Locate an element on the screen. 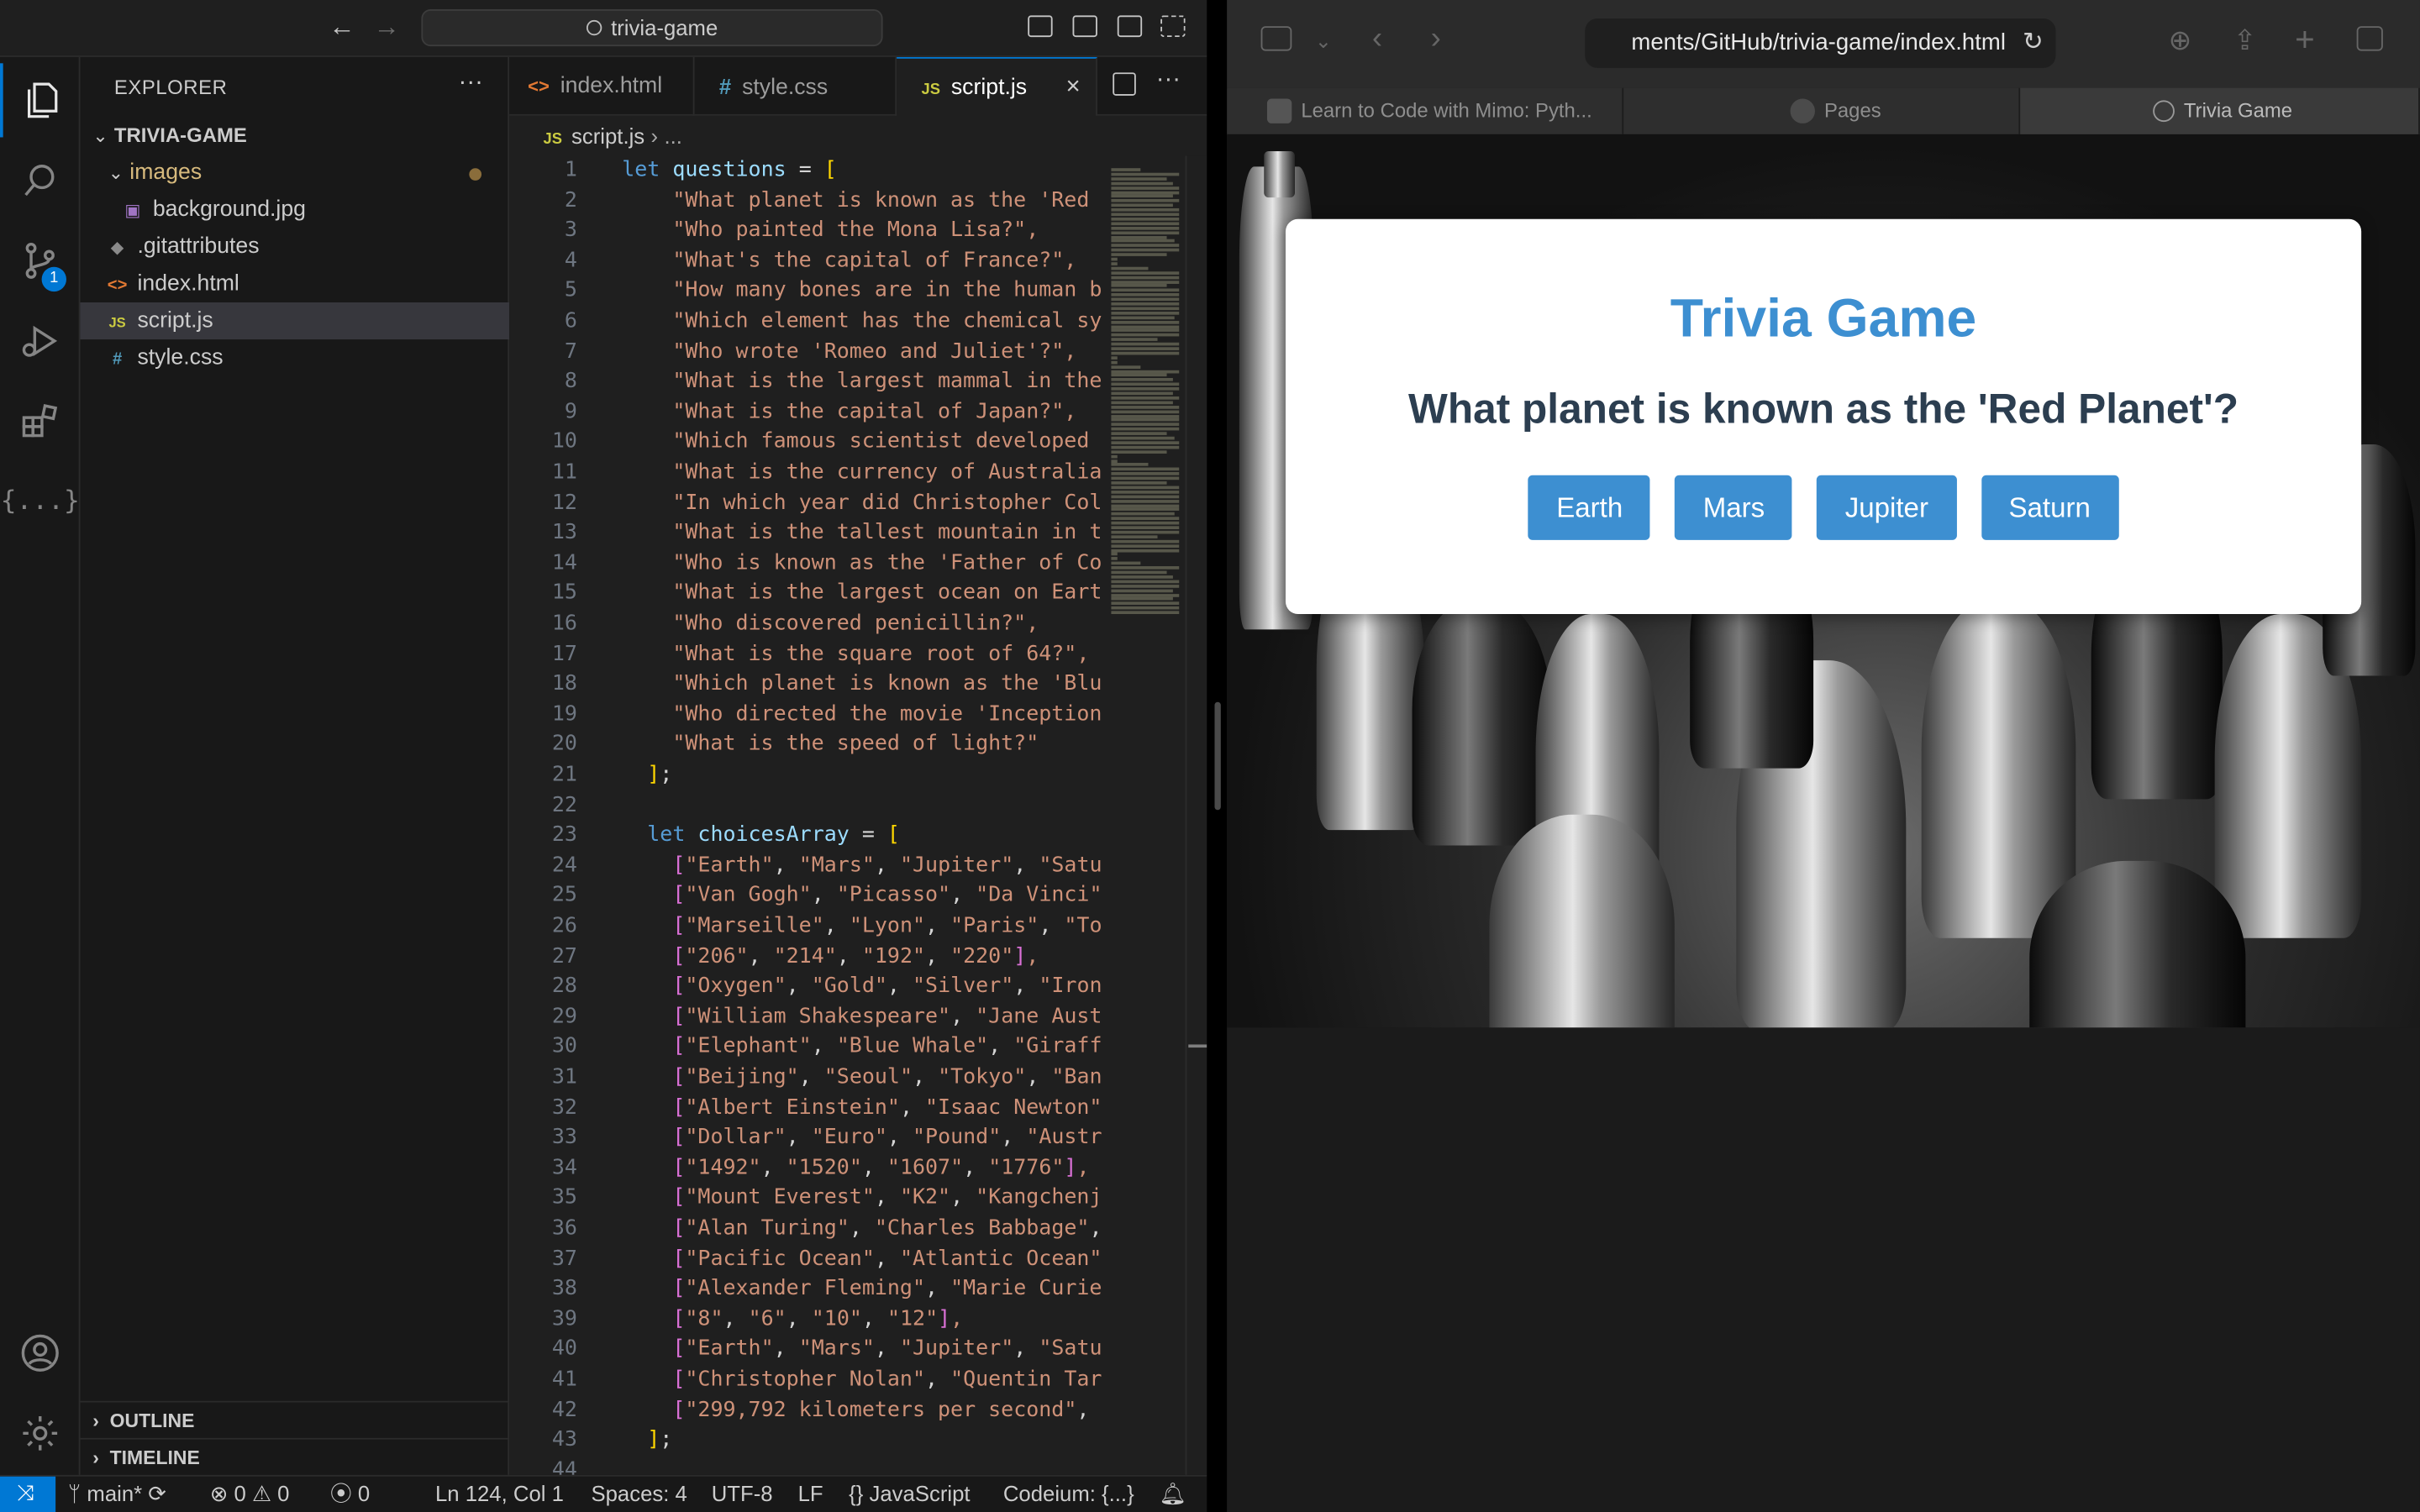  new-tab-icon: + is located at coordinates (2305, 40).